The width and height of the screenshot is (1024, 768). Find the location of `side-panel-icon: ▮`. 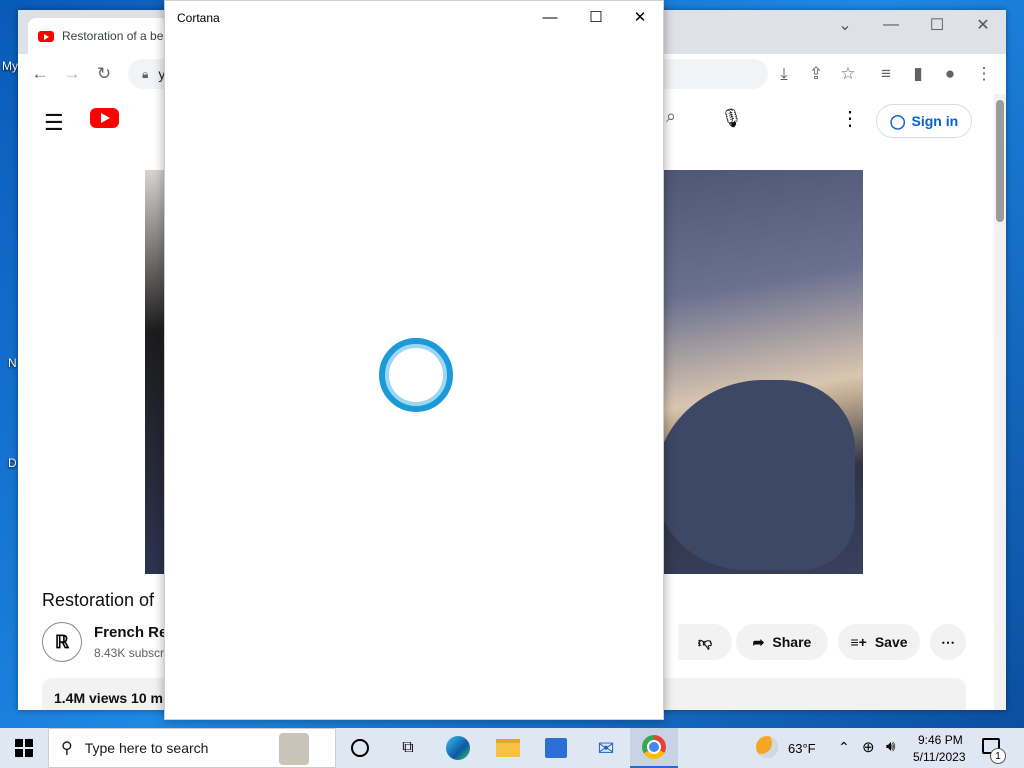

side-panel-icon: ▮ is located at coordinates (918, 74).